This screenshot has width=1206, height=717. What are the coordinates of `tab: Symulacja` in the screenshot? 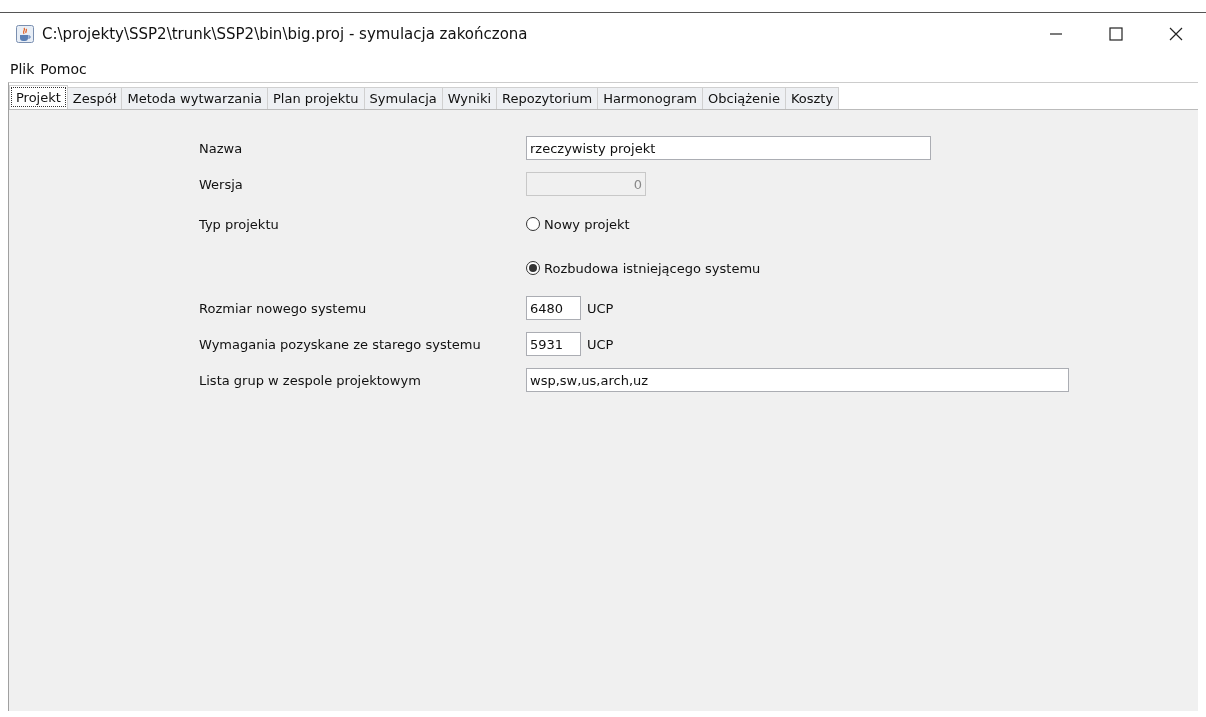 It's located at (403, 98).